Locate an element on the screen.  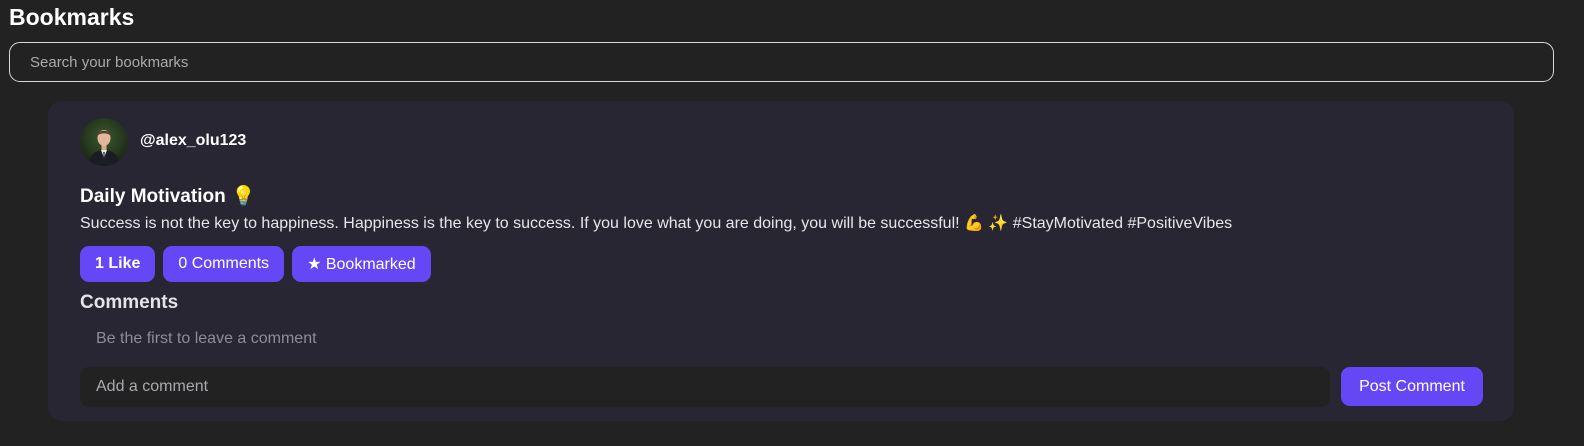
like-button: 1 Like is located at coordinates (118, 264).